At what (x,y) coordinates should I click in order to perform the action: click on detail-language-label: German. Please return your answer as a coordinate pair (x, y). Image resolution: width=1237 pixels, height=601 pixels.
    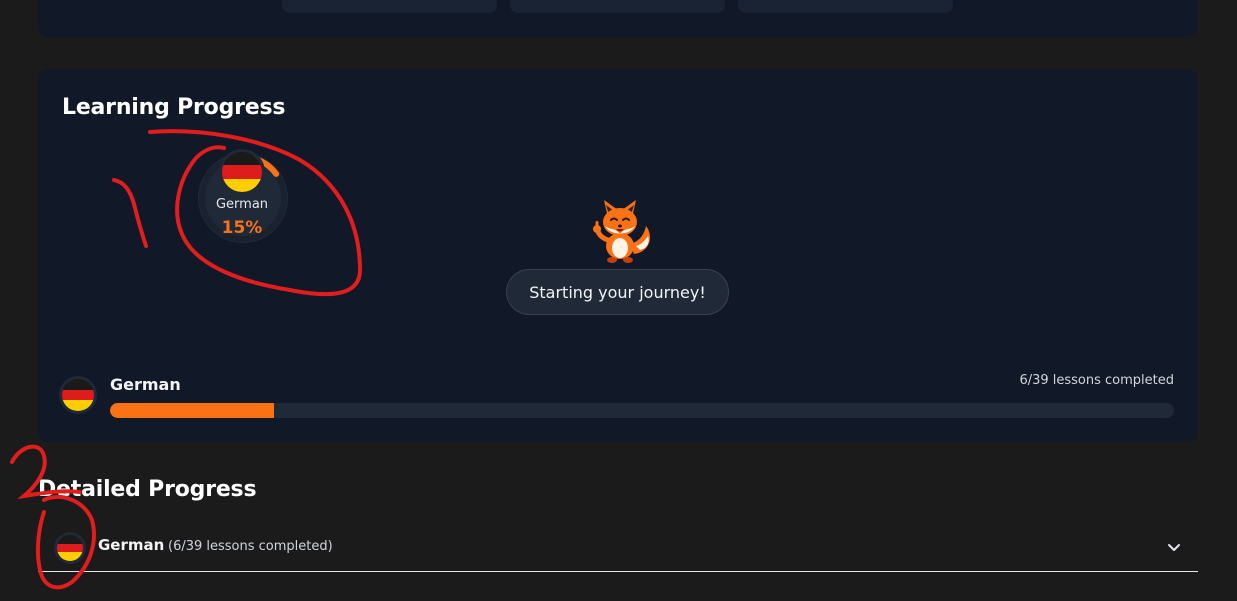
    Looking at the image, I should click on (131, 545).